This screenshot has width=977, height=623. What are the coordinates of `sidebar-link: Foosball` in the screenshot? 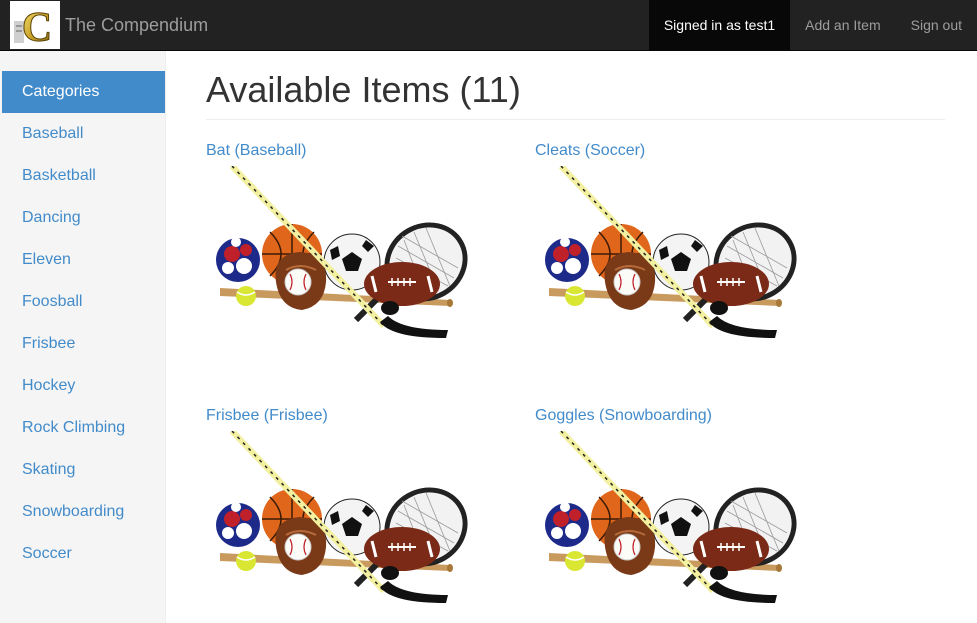 It's located at (82, 302).